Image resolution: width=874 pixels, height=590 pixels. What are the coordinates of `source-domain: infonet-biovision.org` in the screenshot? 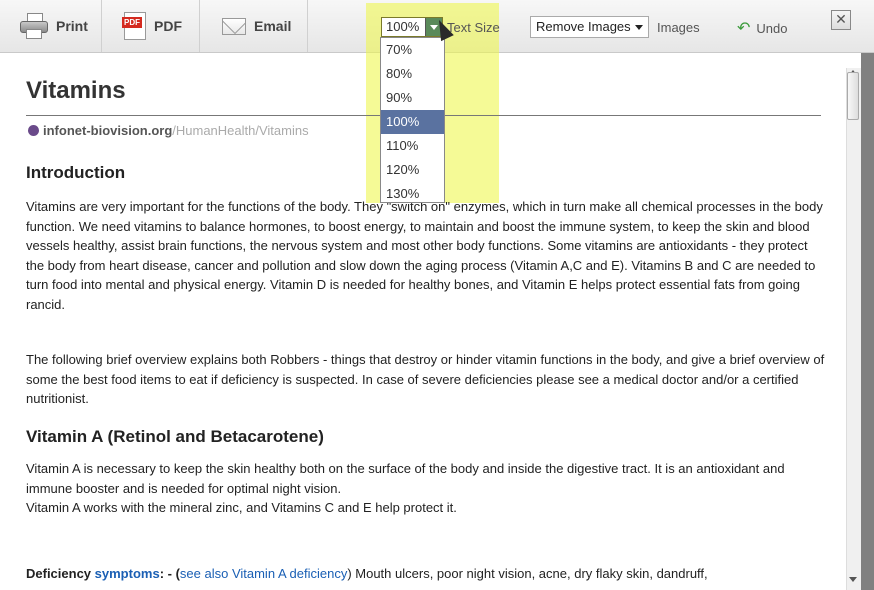 It's located at (107, 130).